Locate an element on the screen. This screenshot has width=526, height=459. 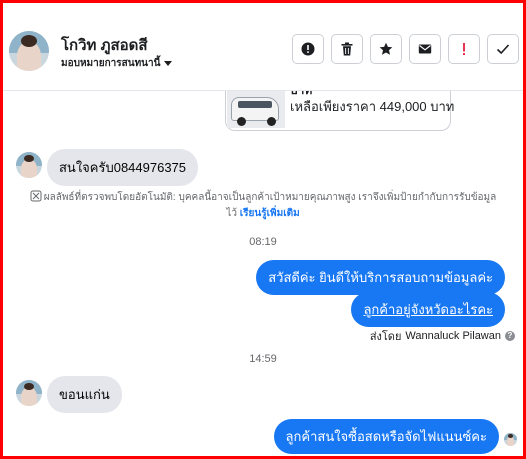
timestamp: 08:19 is located at coordinates (263, 242).